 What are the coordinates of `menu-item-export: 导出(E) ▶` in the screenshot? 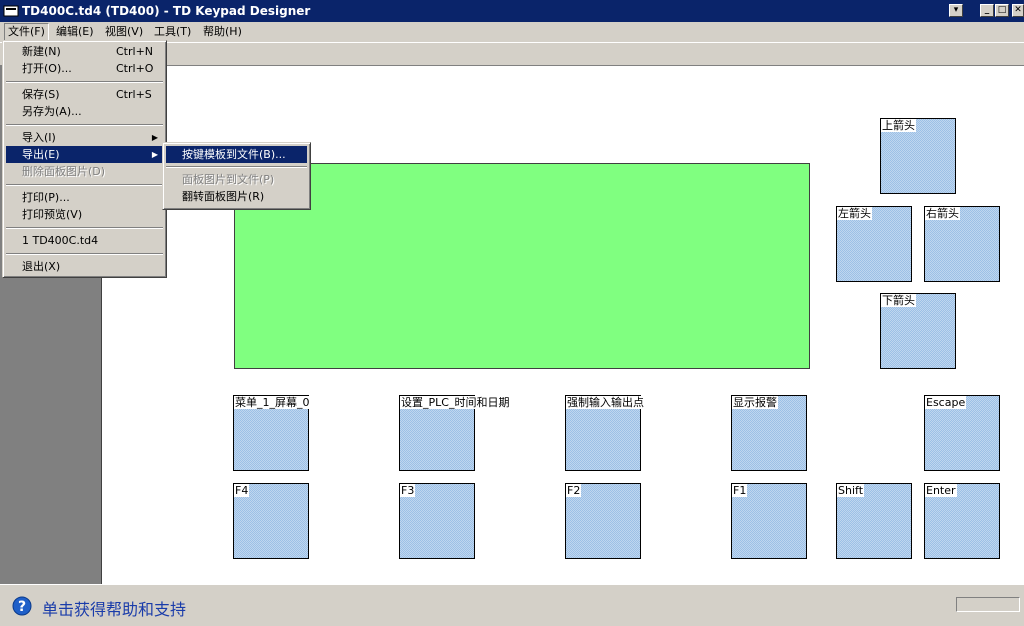 It's located at (84, 154).